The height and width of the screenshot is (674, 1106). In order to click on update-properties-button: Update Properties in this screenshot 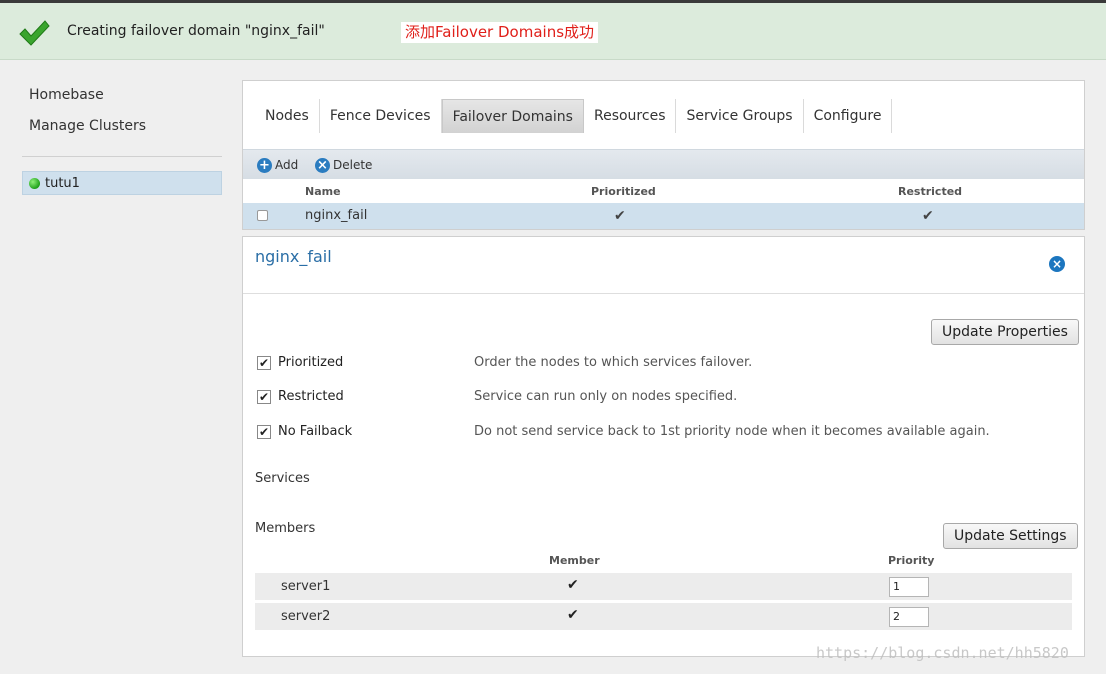, I will do `click(1005, 332)`.